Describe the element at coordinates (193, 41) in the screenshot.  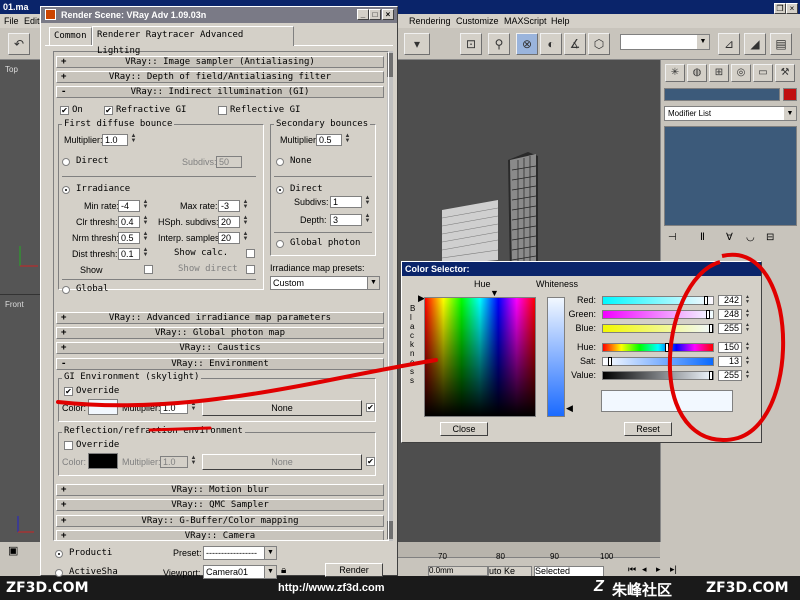
I see `tab-renderer: Renderer Raytracer Advanced Lighting` at that location.